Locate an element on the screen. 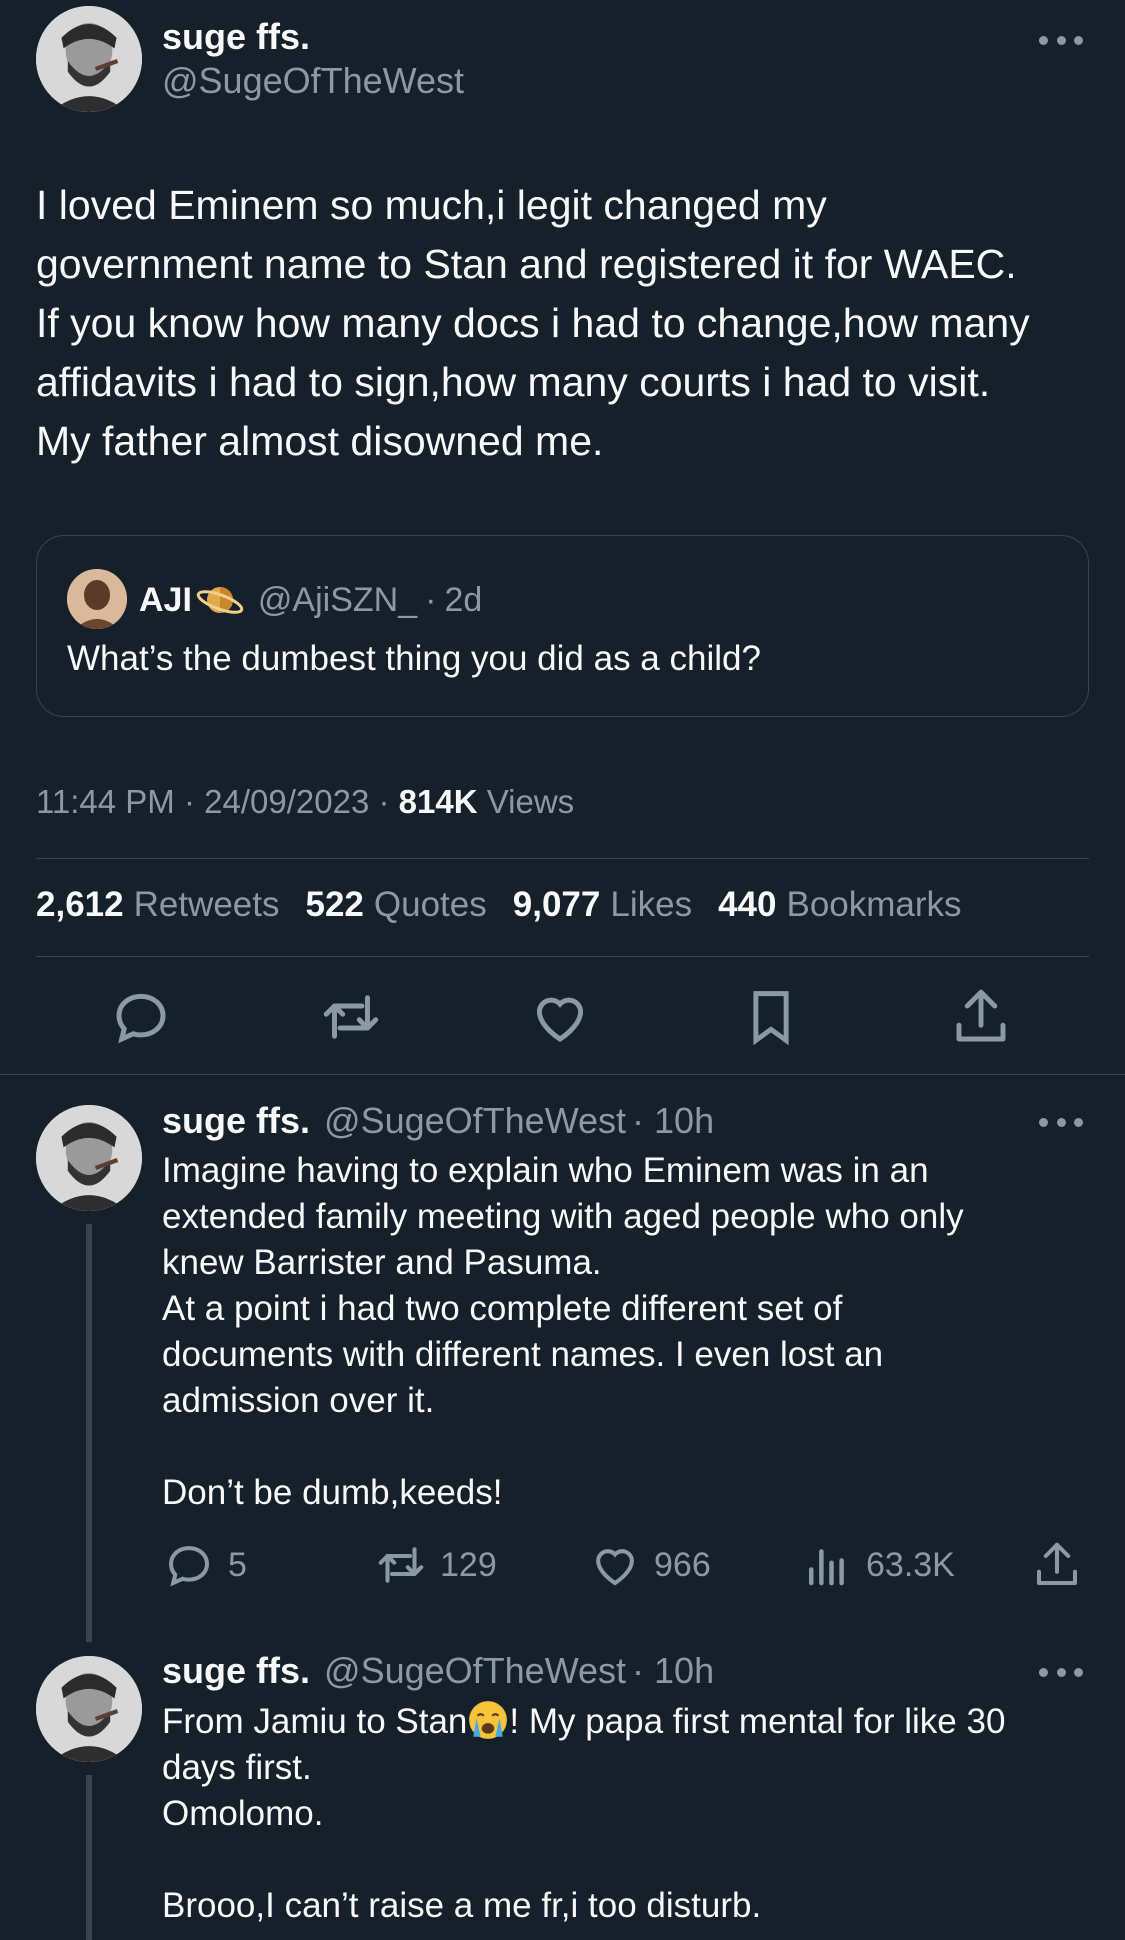 The image size is (1125, 1940). reply-count: 5 is located at coordinates (237, 1564).